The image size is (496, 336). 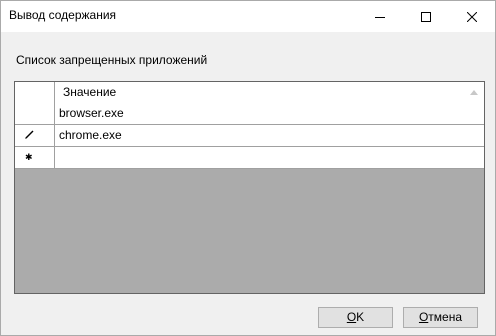 I want to click on new-row-icon: ✱, so click(x=29, y=157).